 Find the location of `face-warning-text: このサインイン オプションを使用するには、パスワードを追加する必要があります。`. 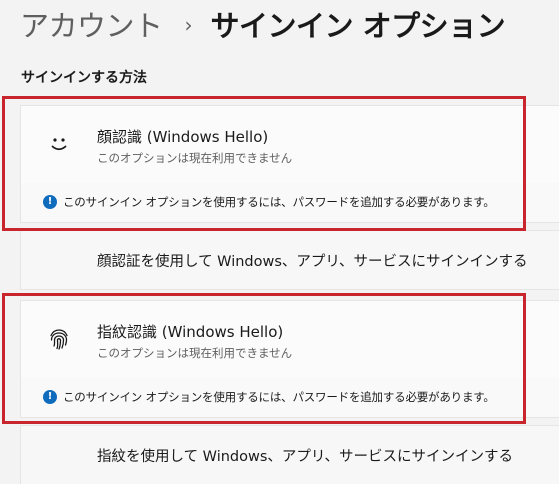

face-warning-text: このサインイン オプションを使用するには、パスワードを追加する必要があります。 is located at coordinates (279, 202).